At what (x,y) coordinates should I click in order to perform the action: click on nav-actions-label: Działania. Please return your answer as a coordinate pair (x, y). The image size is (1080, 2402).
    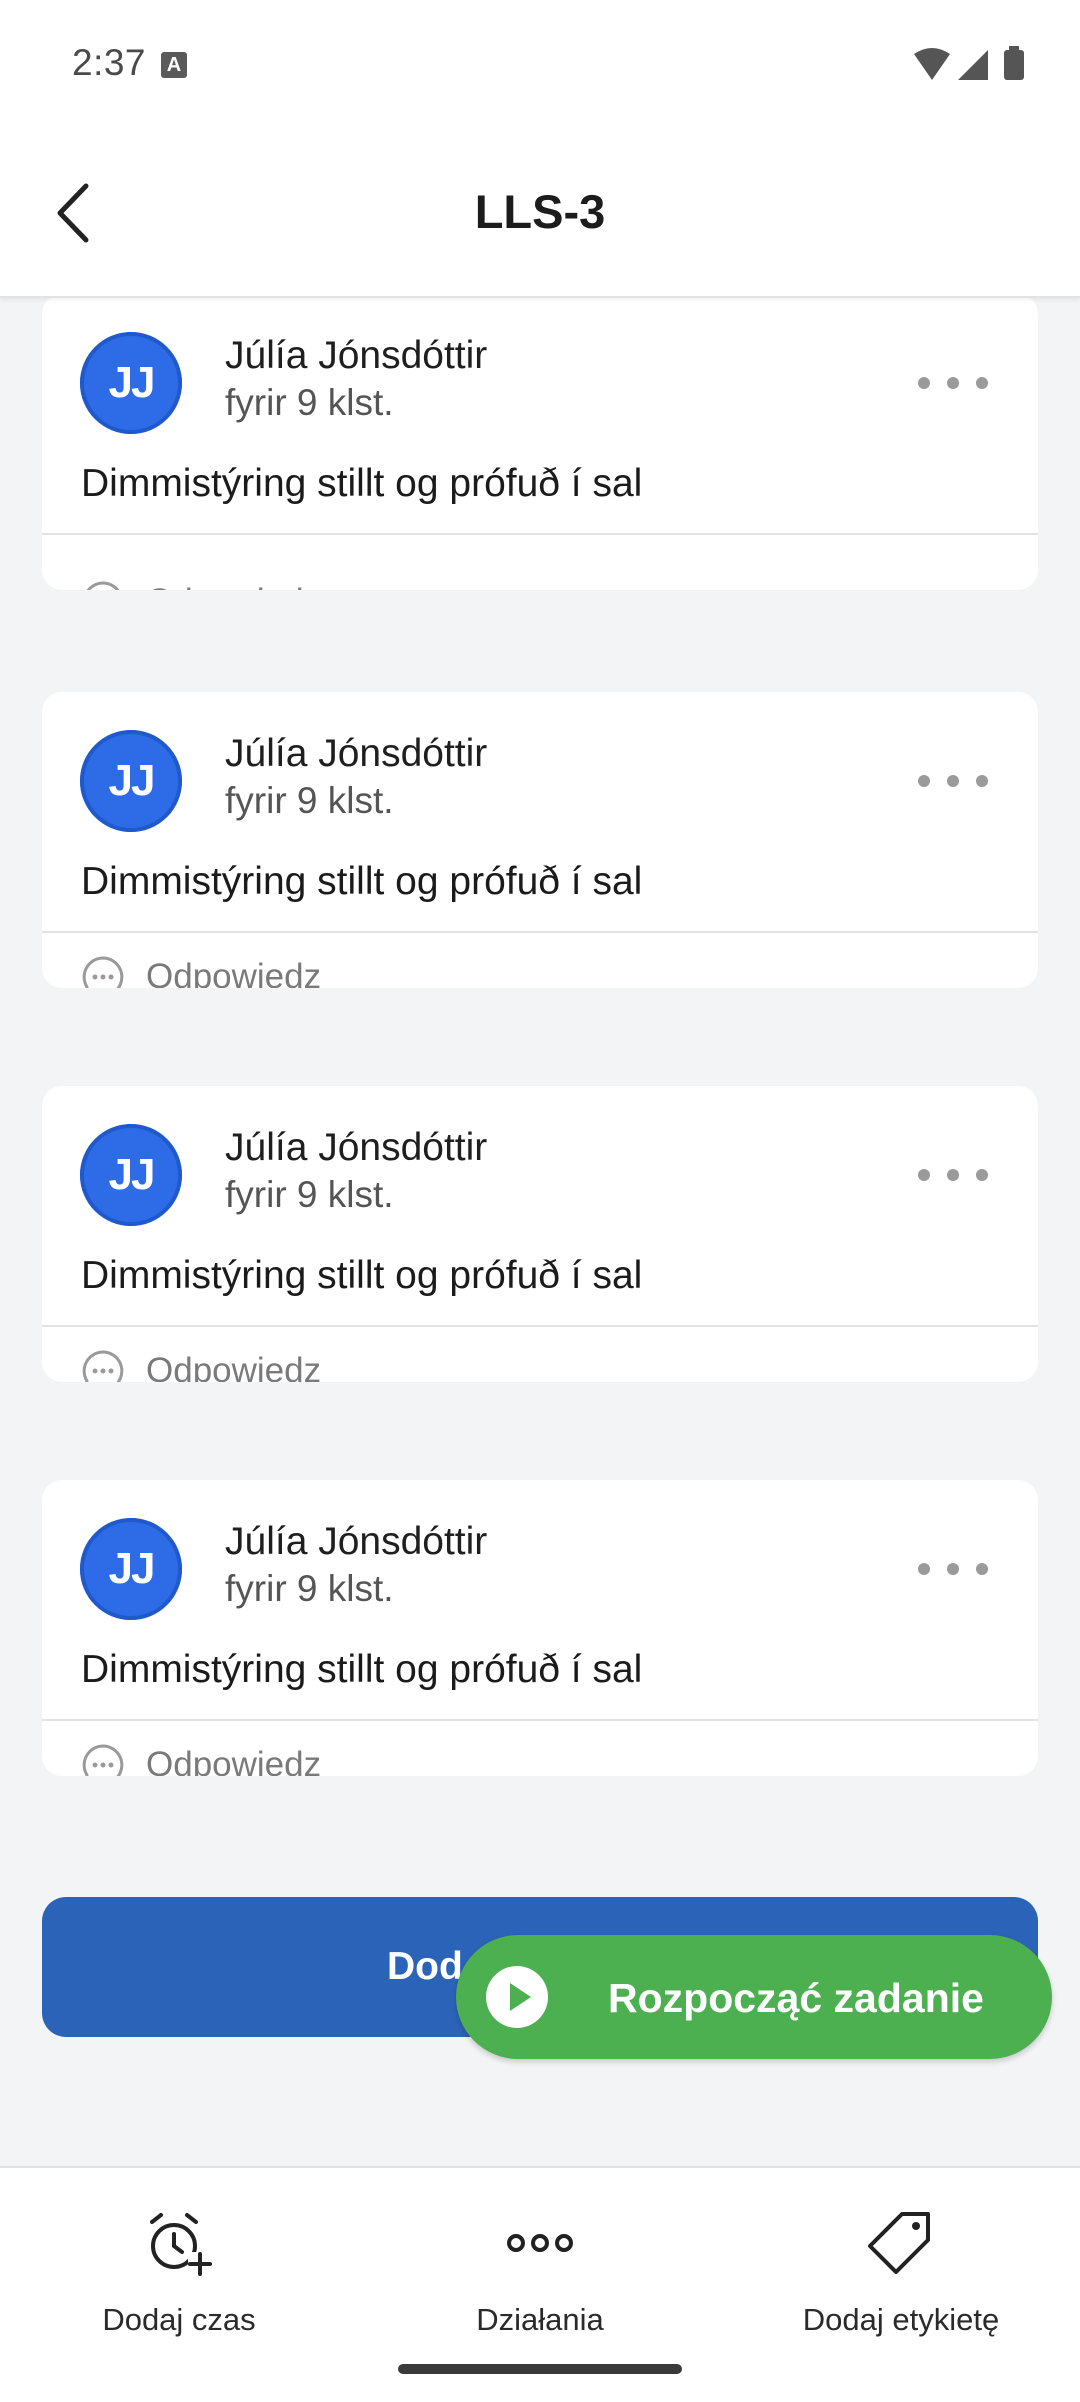
    Looking at the image, I should click on (540, 2319).